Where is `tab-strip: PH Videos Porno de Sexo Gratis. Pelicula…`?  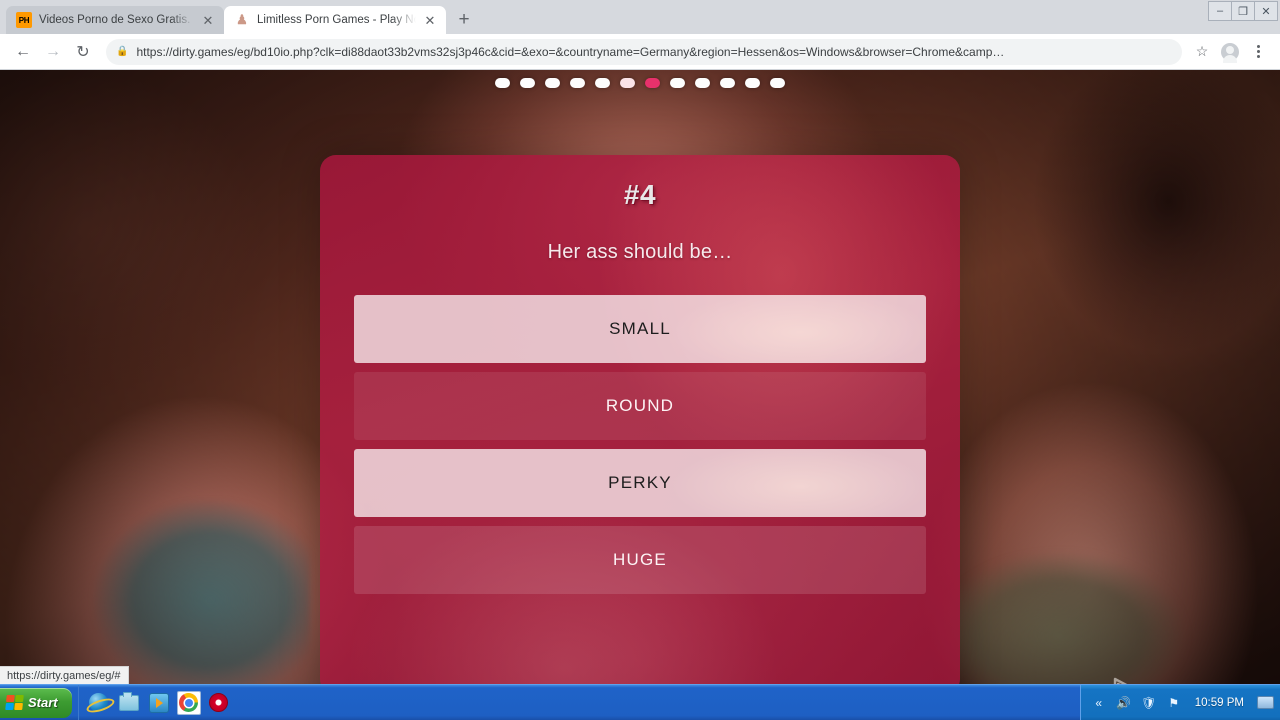
tab-strip: PH Videos Porno de Sexo Gratis. Pelicula… is located at coordinates (640, 17).